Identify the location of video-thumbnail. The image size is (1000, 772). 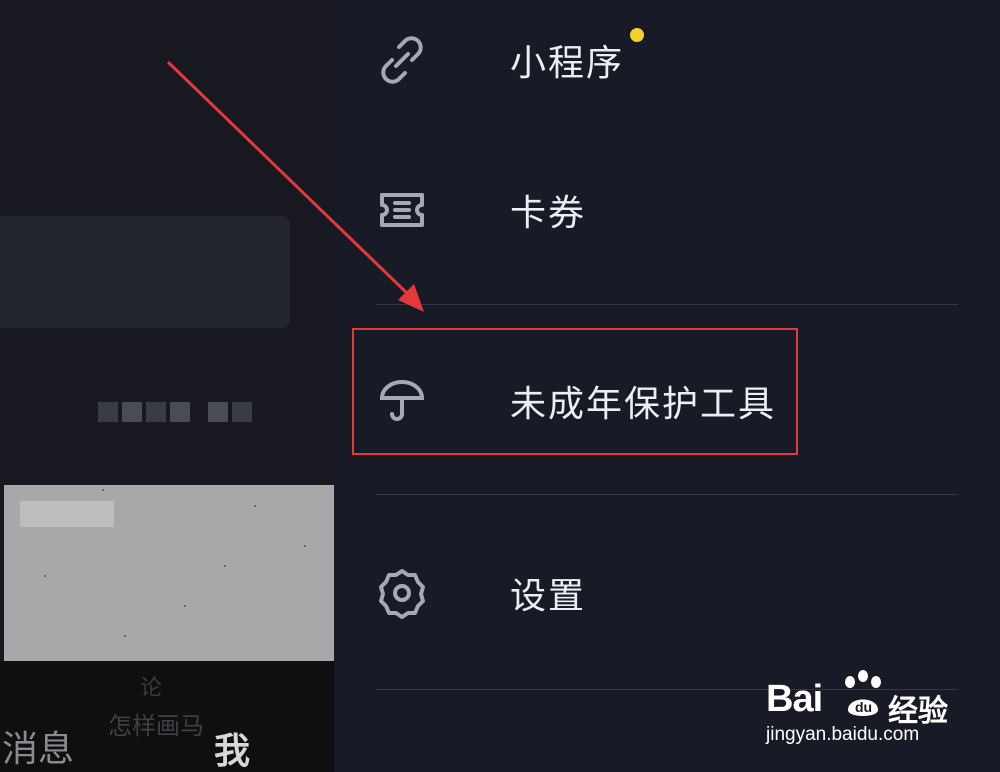
(169, 573).